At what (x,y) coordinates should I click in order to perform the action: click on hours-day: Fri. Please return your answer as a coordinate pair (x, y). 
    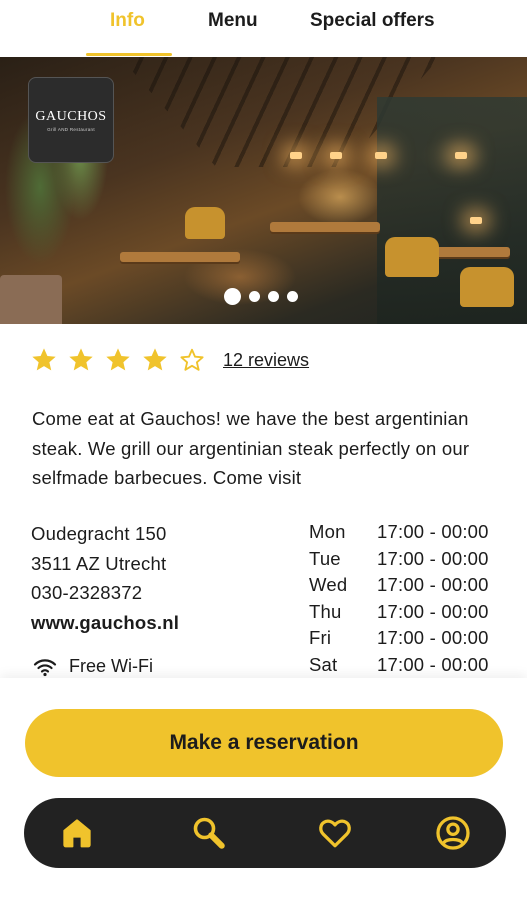
    Looking at the image, I should click on (320, 638).